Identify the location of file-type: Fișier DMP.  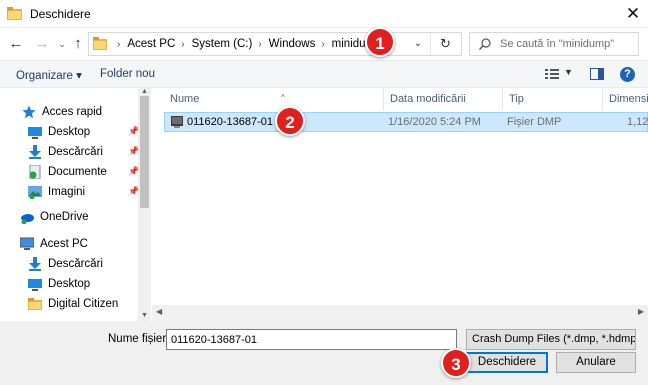
(534, 122).